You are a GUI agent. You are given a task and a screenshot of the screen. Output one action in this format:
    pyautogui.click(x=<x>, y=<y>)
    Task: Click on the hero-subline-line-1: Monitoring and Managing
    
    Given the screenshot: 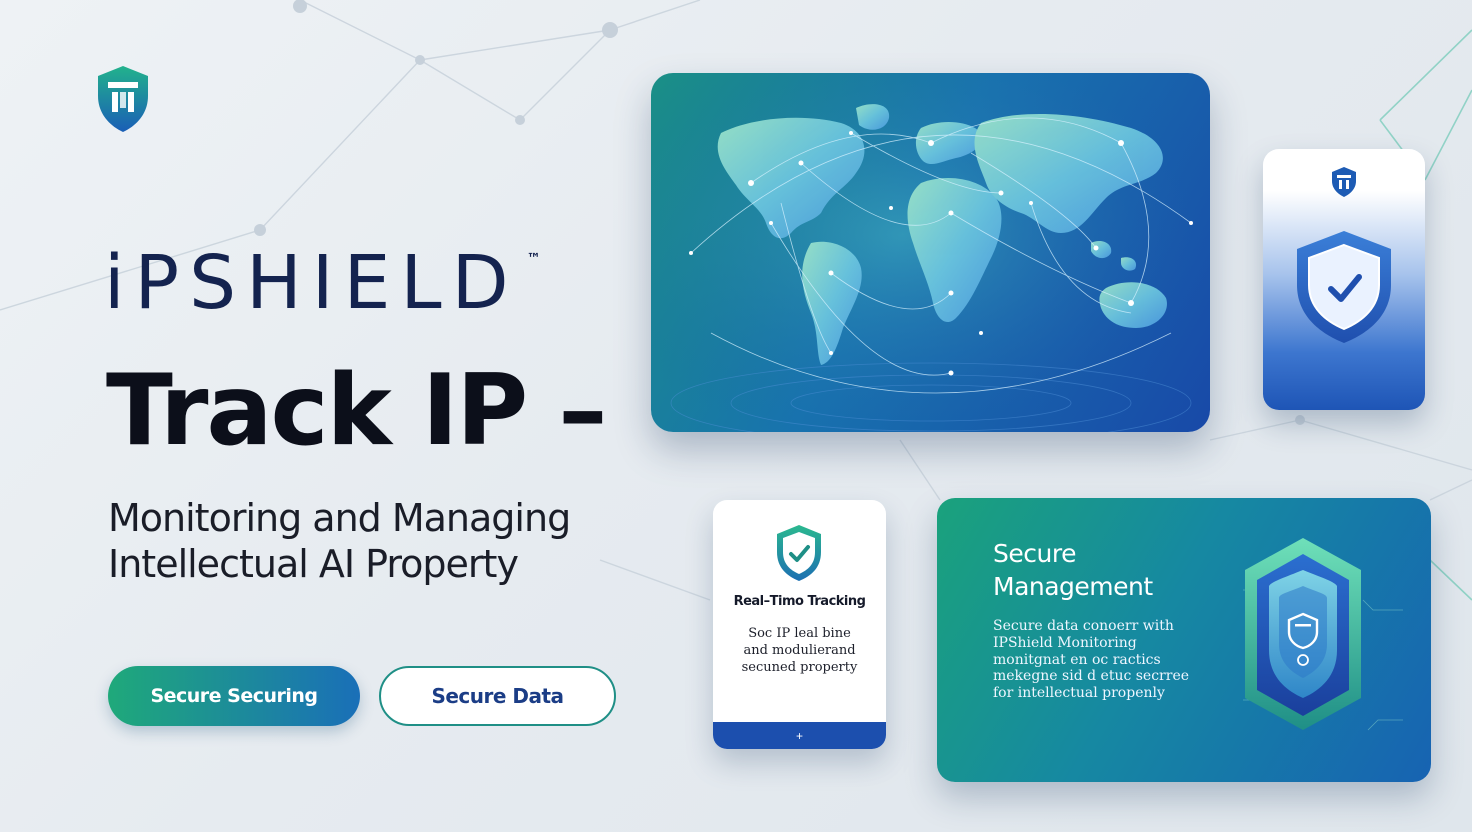 What is the action you would take?
    pyautogui.click(x=339, y=518)
    